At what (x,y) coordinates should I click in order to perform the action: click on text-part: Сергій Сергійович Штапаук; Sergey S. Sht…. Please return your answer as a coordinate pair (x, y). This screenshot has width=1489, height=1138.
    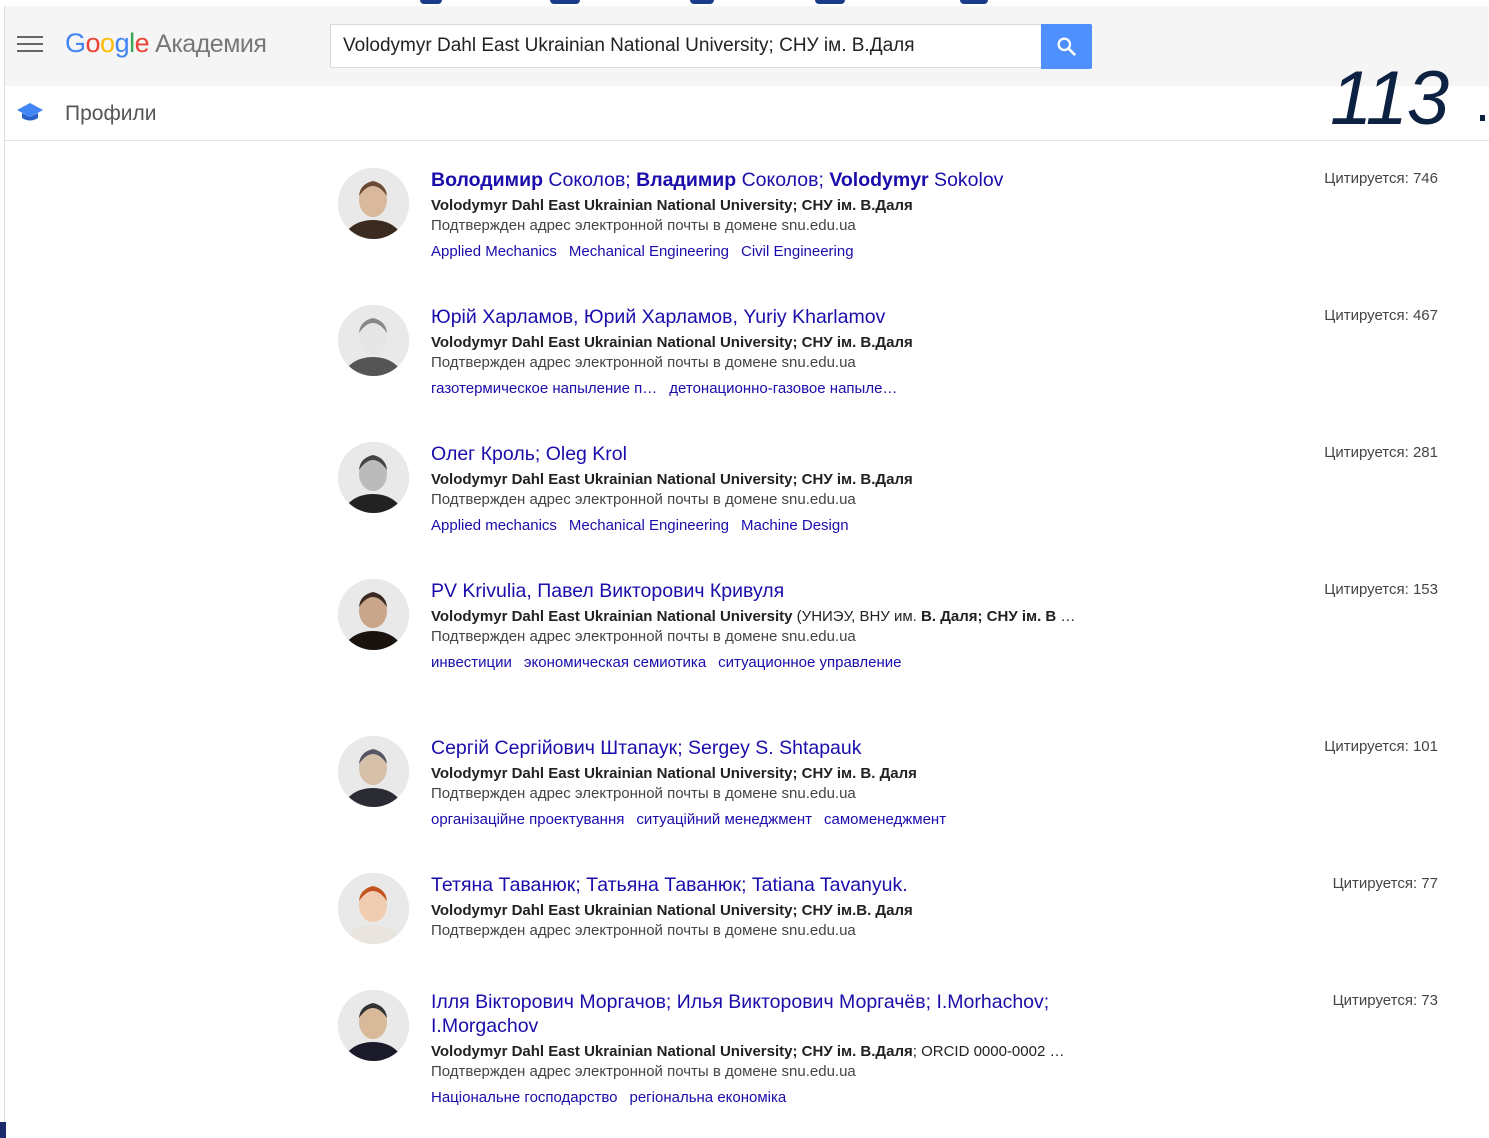
    Looking at the image, I should click on (646, 748).